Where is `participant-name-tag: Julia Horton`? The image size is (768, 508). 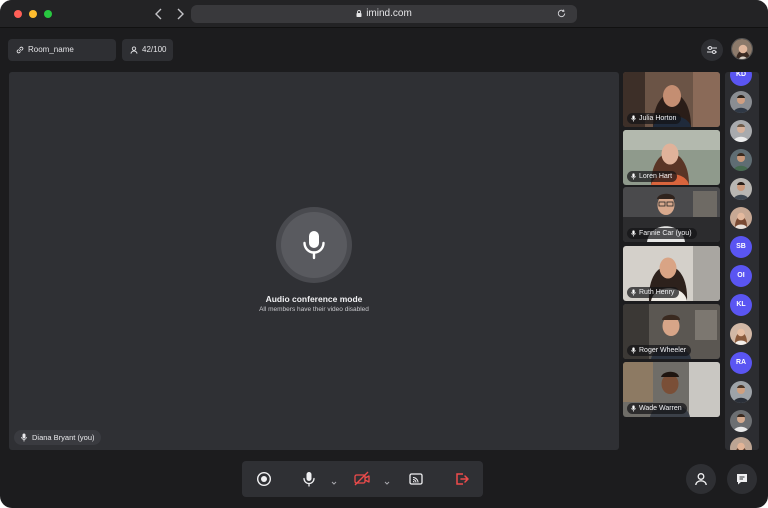 participant-name-tag: Julia Horton is located at coordinates (654, 118).